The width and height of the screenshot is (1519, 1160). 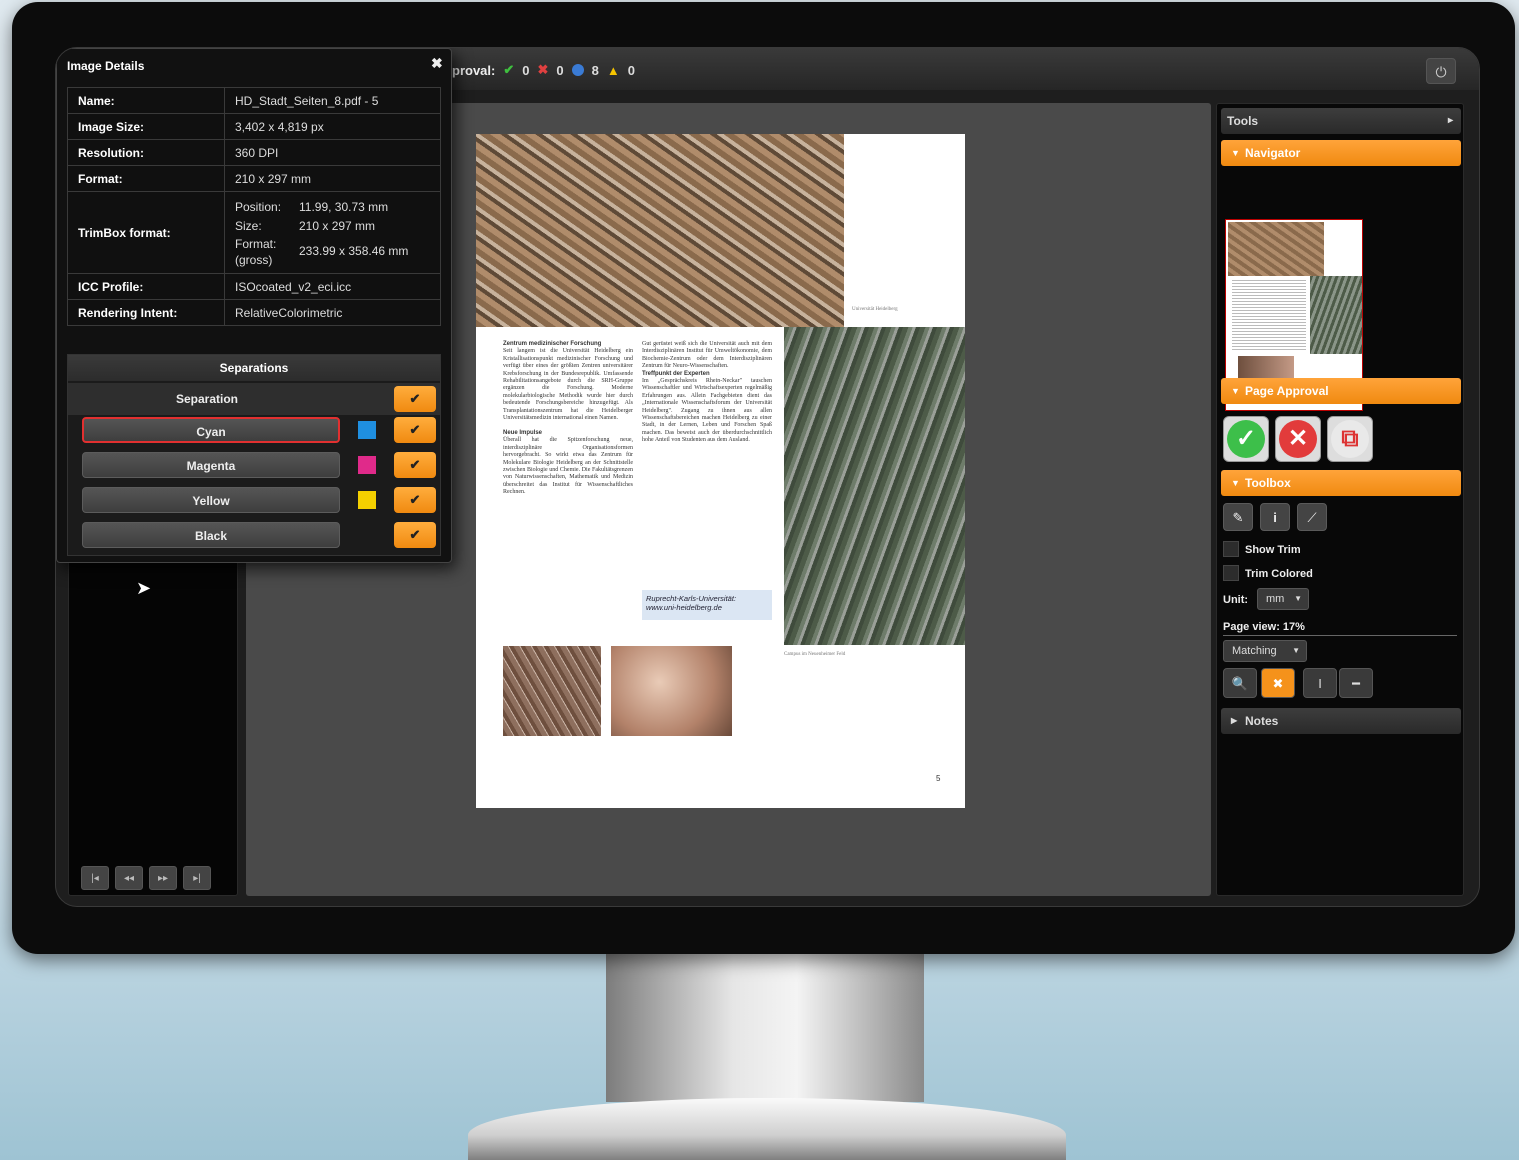 What do you see at coordinates (1275, 599) in the screenshot?
I see `unit-select-value: mm` at bounding box center [1275, 599].